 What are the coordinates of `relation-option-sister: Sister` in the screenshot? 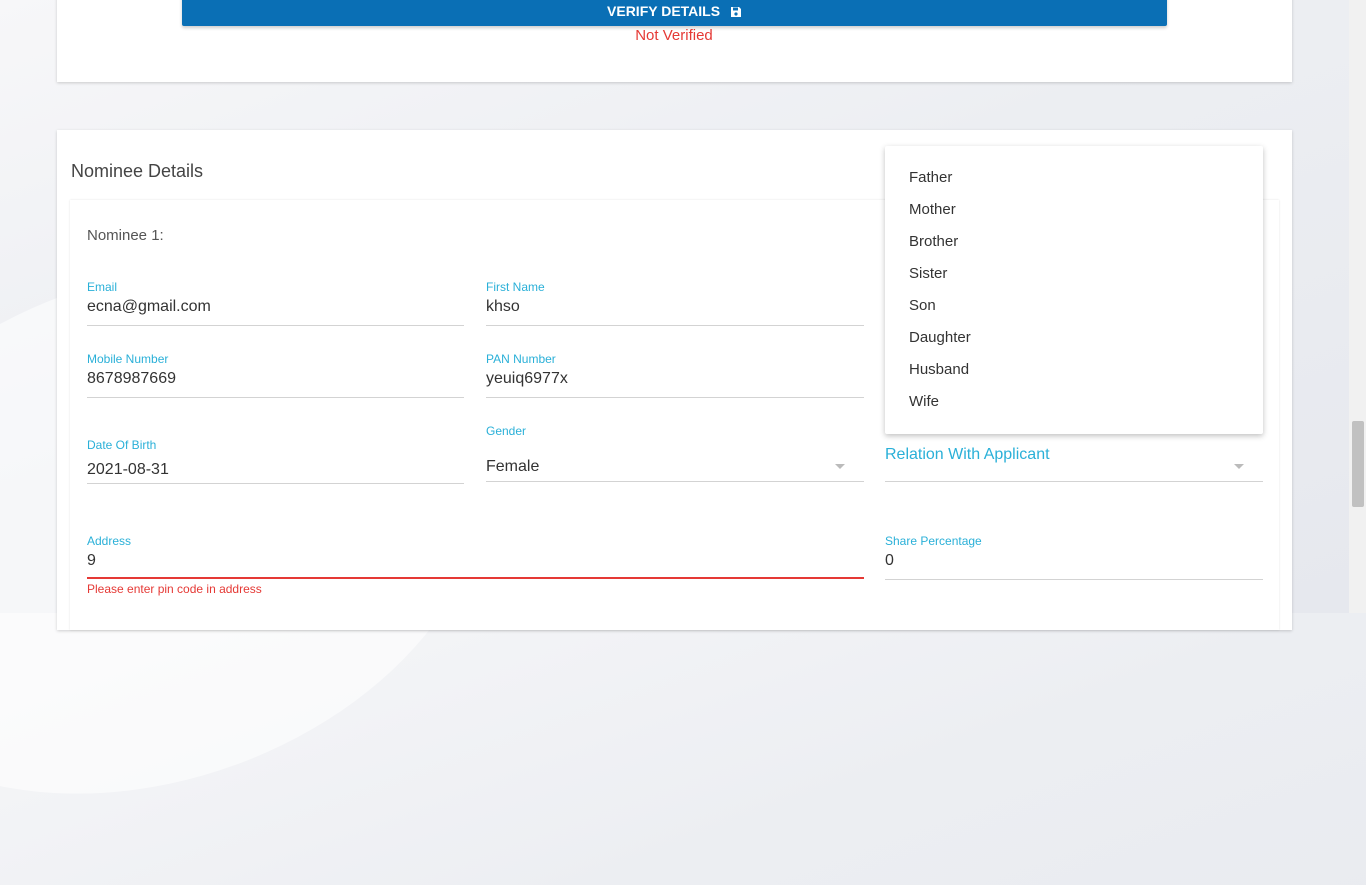 It's located at (1074, 274).